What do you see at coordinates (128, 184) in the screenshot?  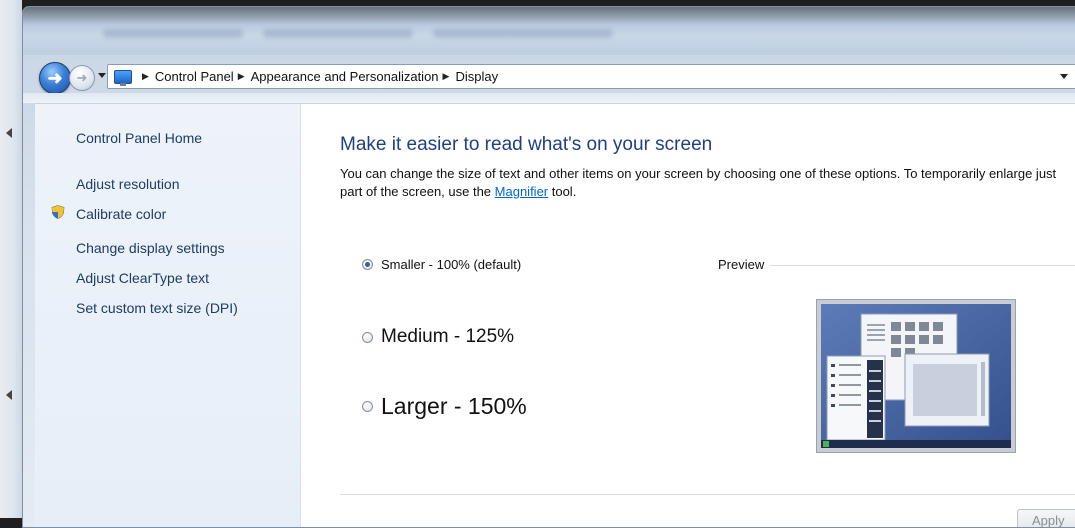 I see `sidebar-item-adjust-resolution: Adjust resolution` at bounding box center [128, 184].